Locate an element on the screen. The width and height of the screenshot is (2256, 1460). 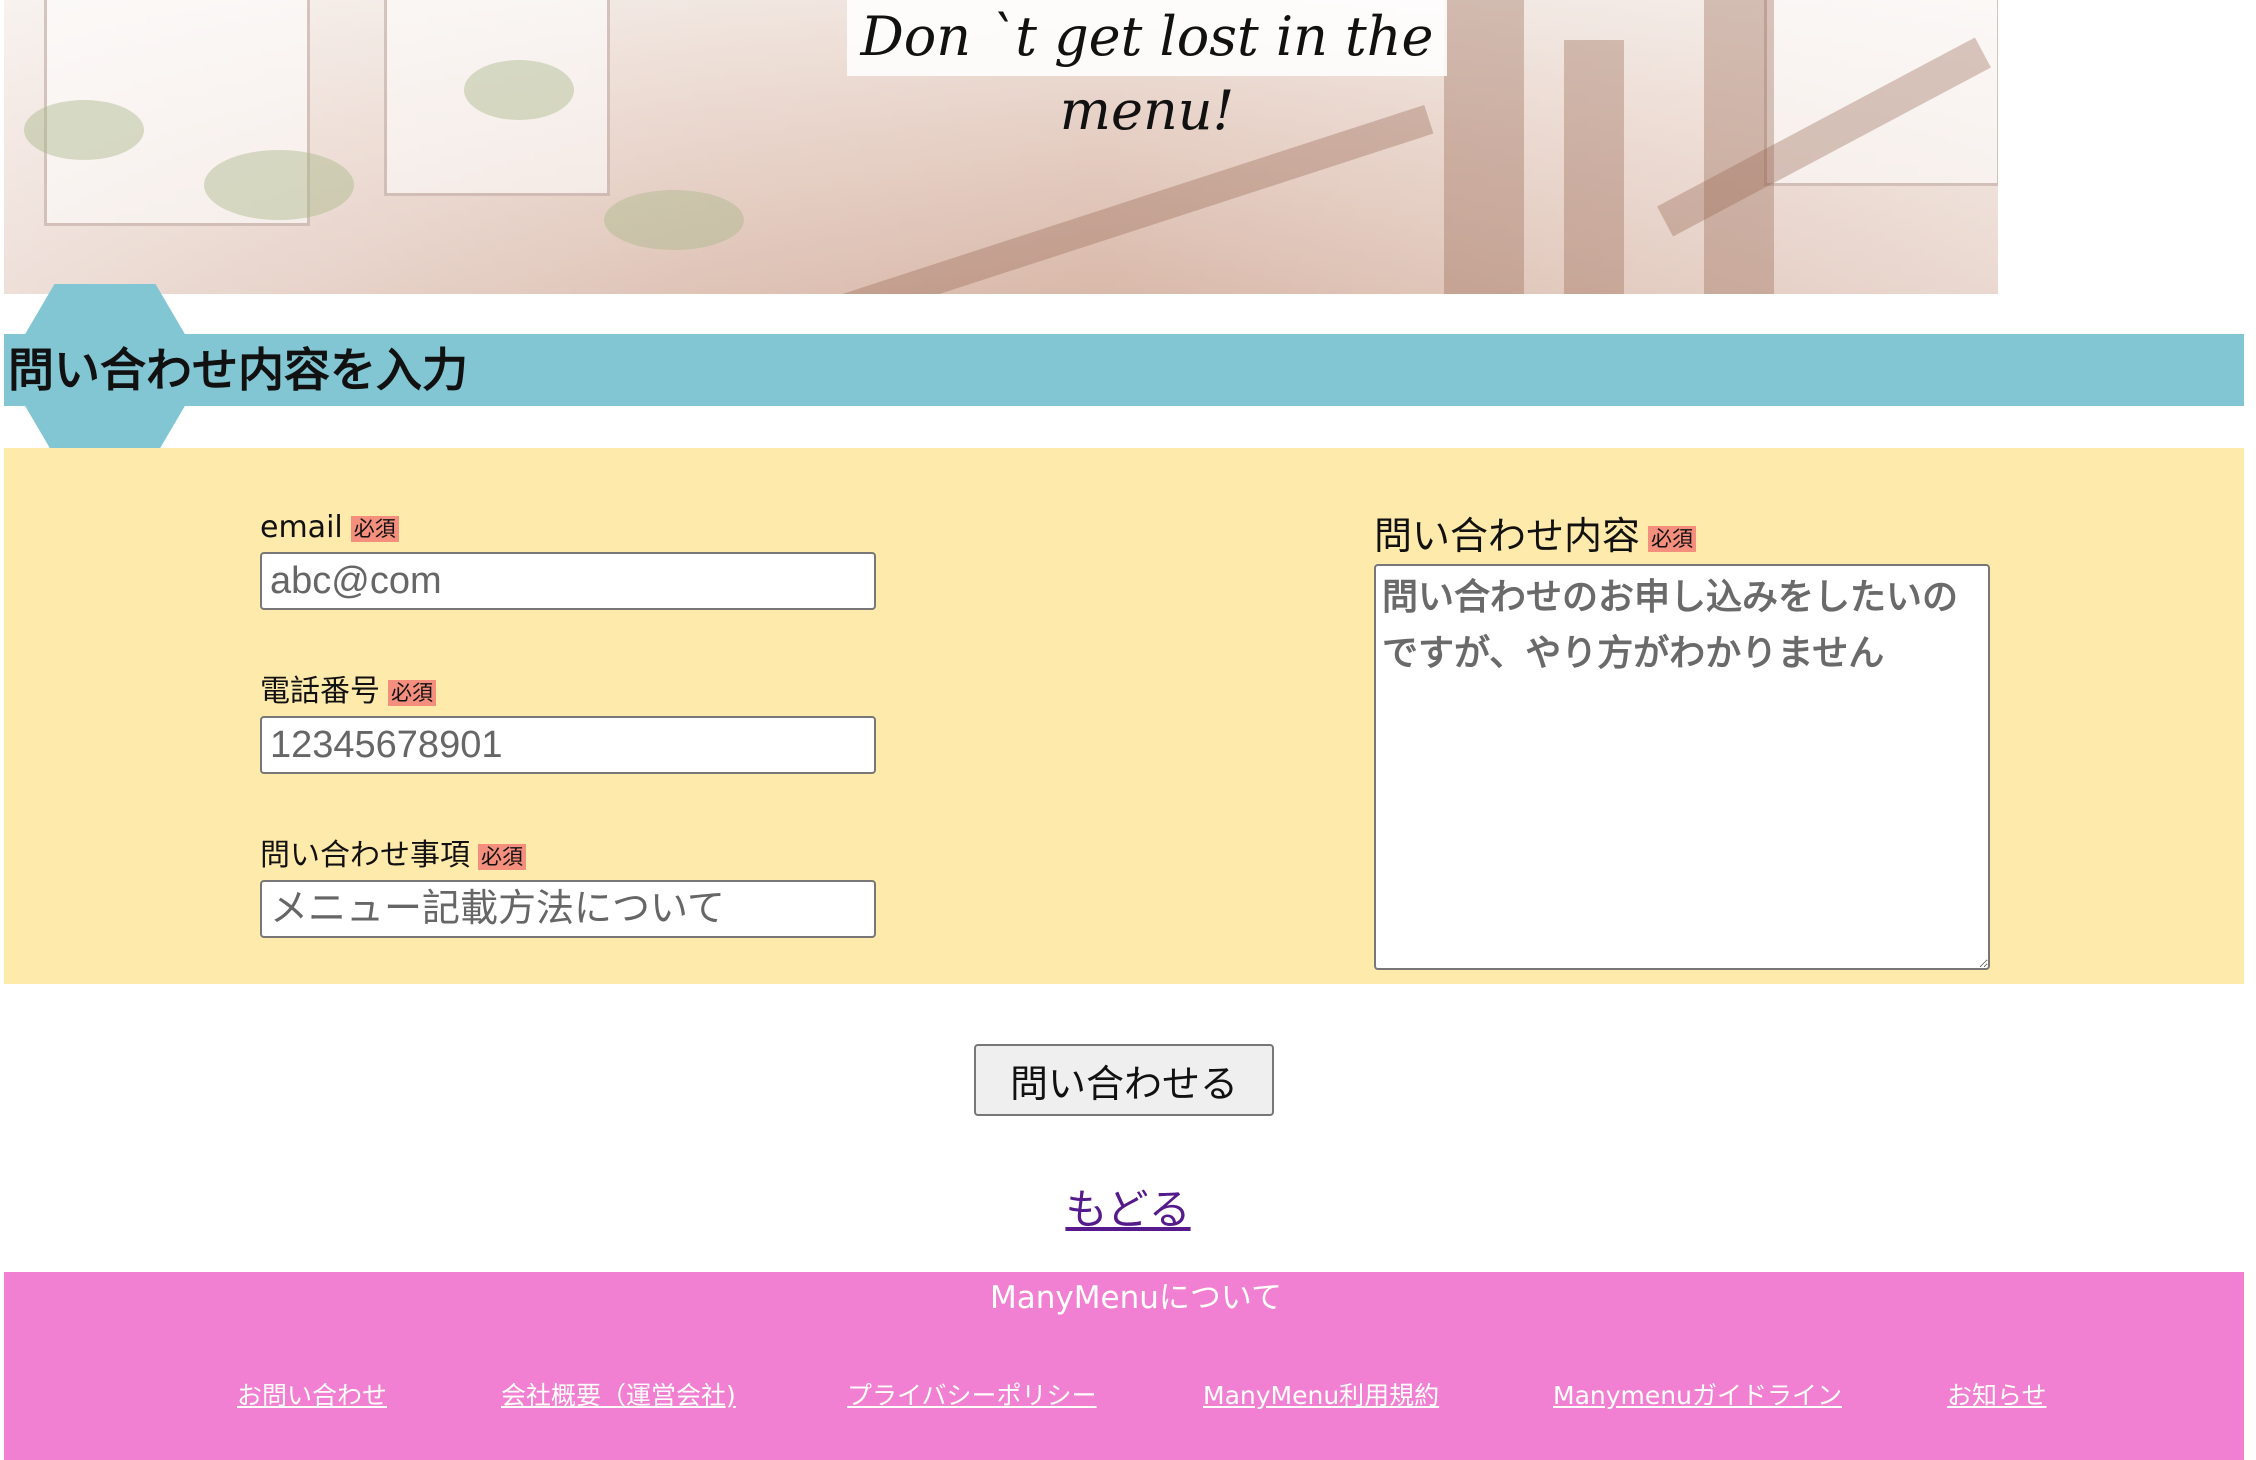
phone-label-text: 電話番号 is located at coordinates (320, 691).